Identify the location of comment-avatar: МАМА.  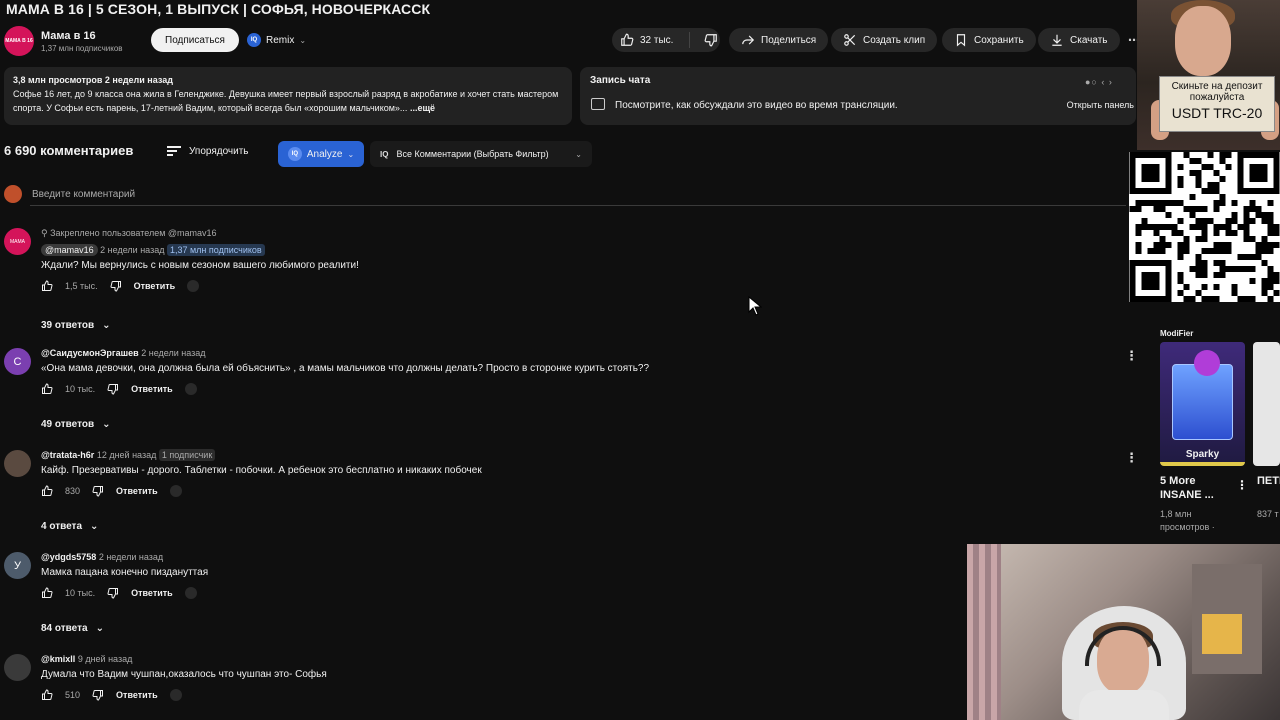
(17, 241).